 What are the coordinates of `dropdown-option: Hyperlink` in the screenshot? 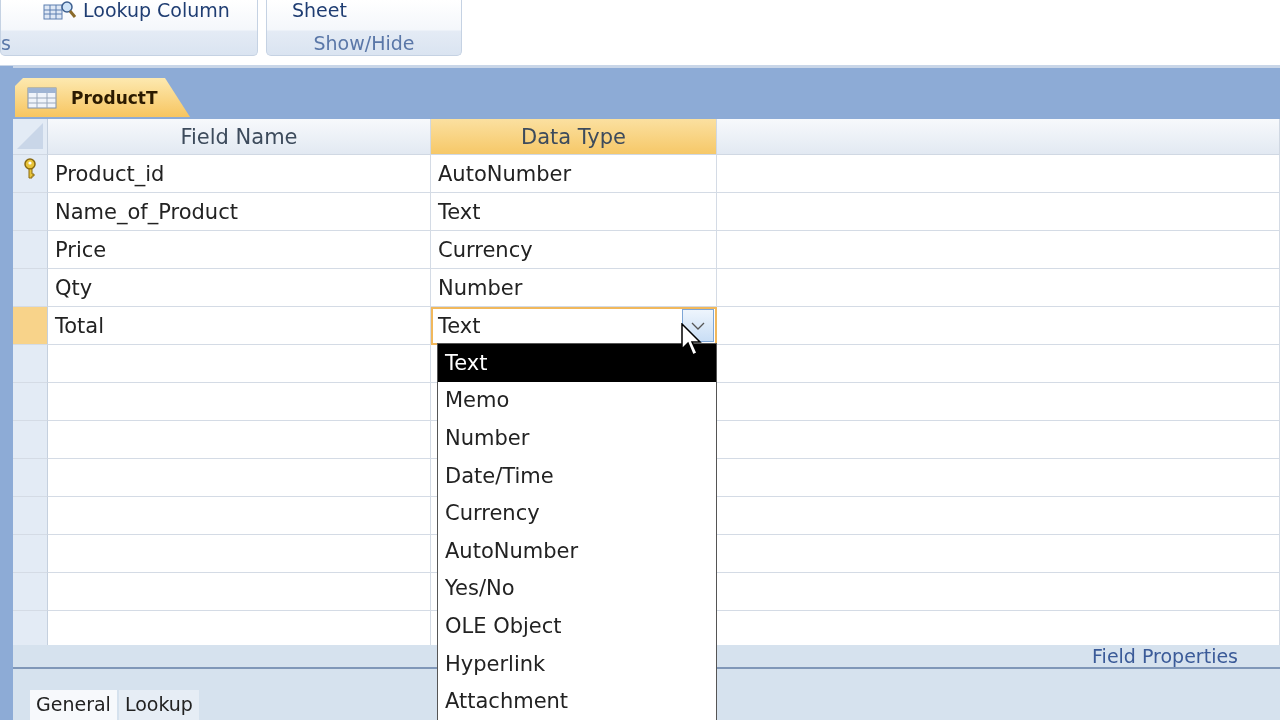 It's located at (577, 663).